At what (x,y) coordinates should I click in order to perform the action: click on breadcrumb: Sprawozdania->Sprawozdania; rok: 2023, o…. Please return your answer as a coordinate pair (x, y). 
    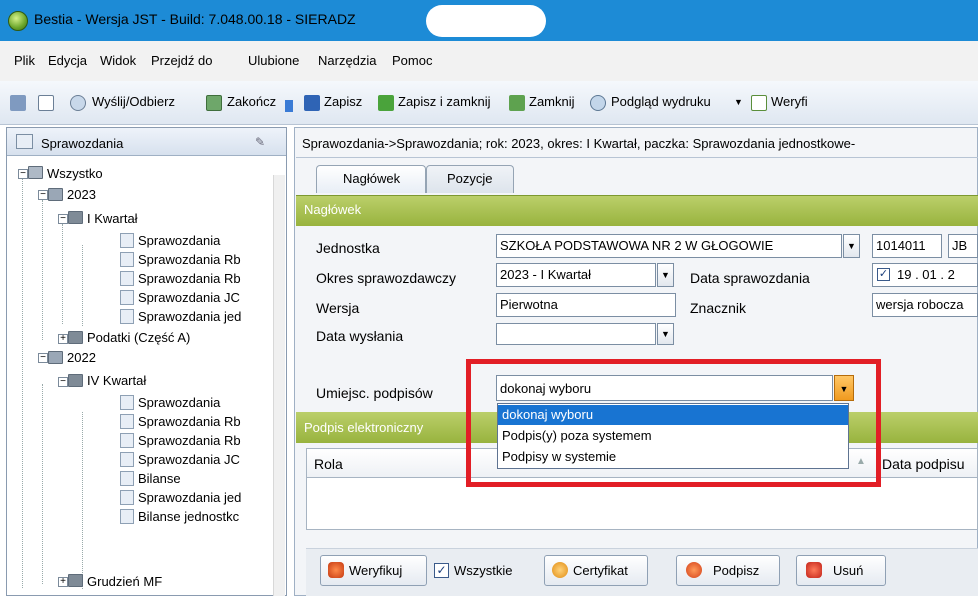
    Looking at the image, I should click on (579, 143).